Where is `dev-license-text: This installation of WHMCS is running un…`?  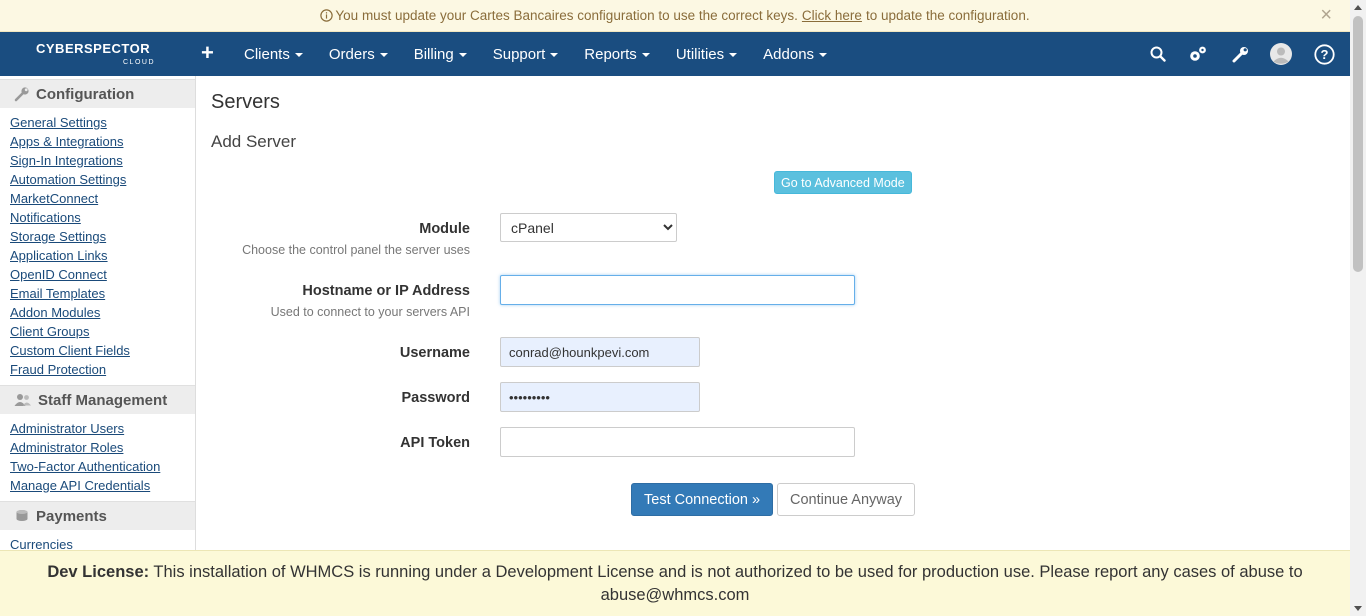 dev-license-text: This installation of WHMCS is running un… is located at coordinates (728, 583).